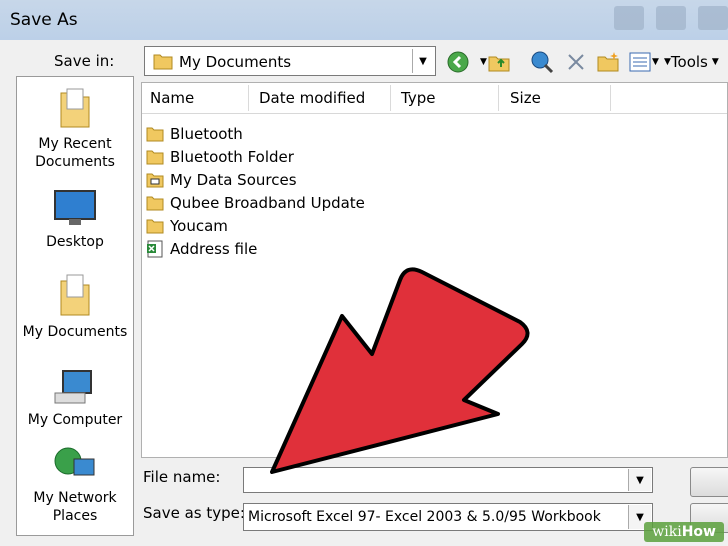 This screenshot has height=546, width=728. I want to click on red-arrow-annotation, so click(400, 370).